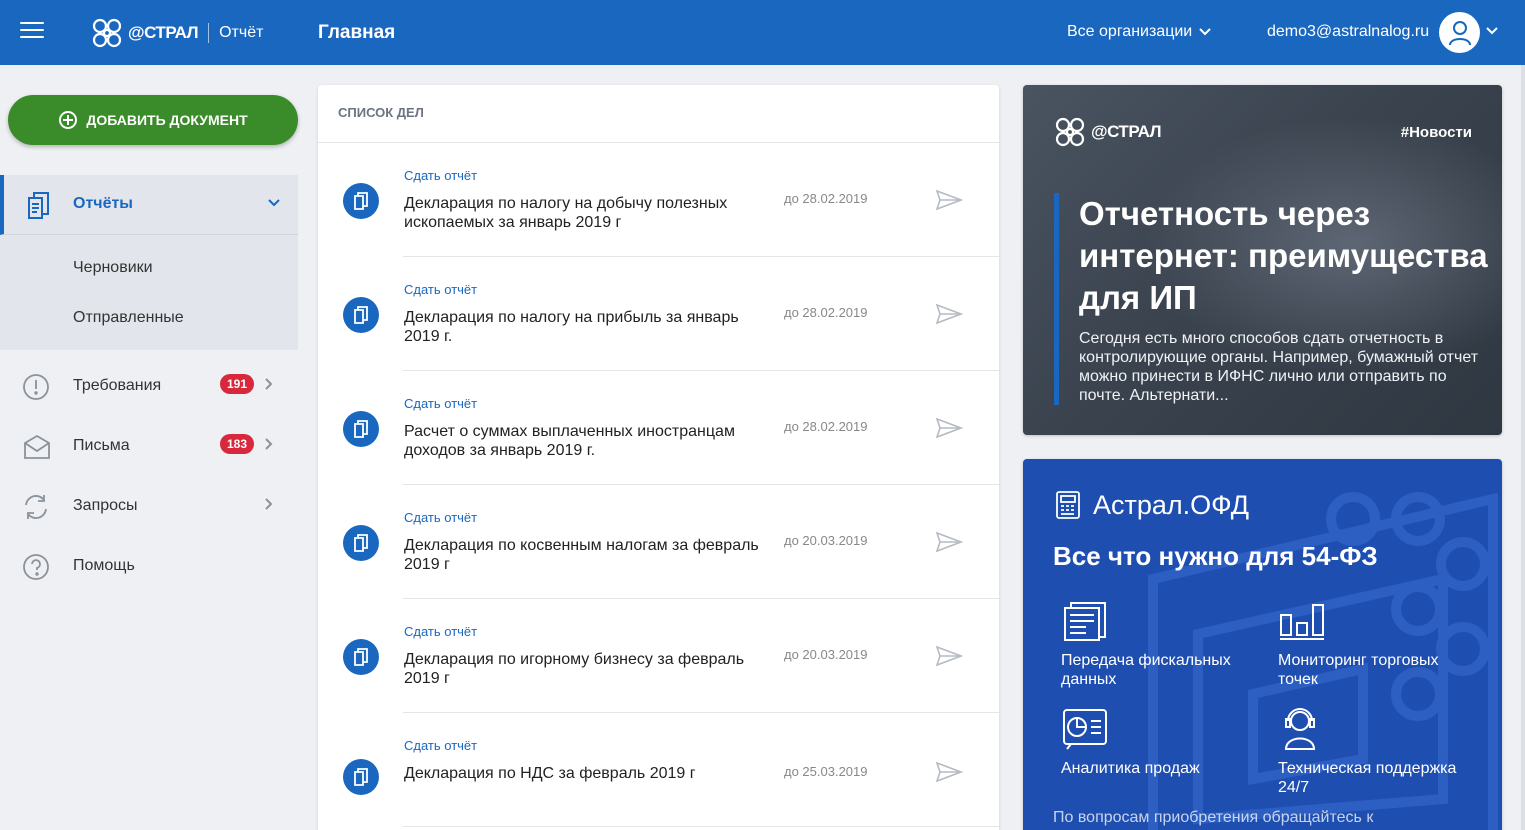 The image size is (1525, 830). Describe the element at coordinates (36, 387) in the screenshot. I see `exclamation-circle-icon` at that location.